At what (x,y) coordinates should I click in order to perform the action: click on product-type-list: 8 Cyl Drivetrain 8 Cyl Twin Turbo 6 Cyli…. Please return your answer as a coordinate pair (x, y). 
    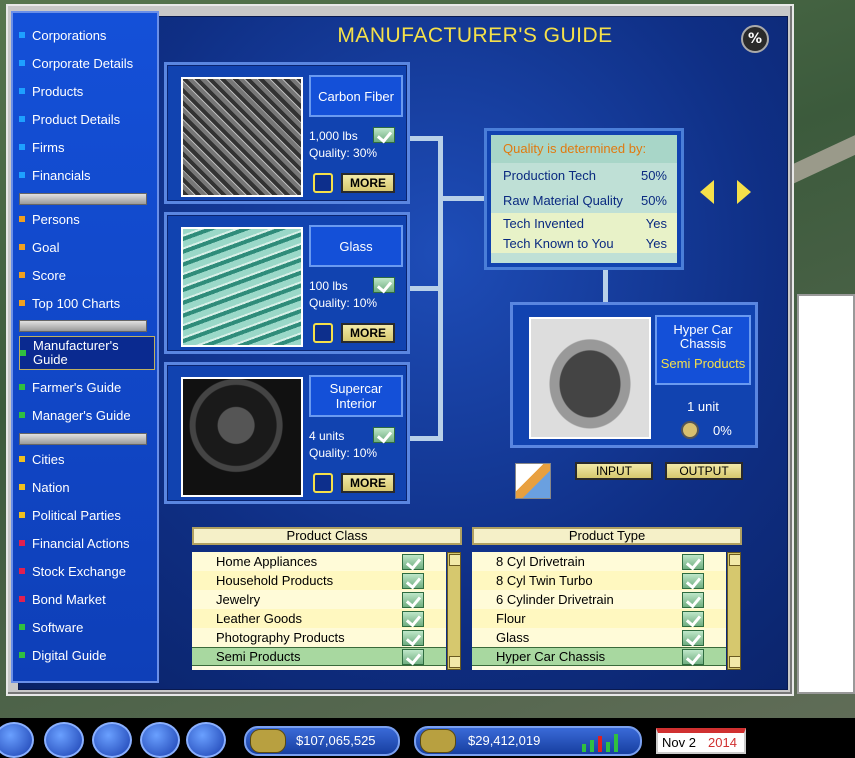
    Looking at the image, I should click on (599, 611).